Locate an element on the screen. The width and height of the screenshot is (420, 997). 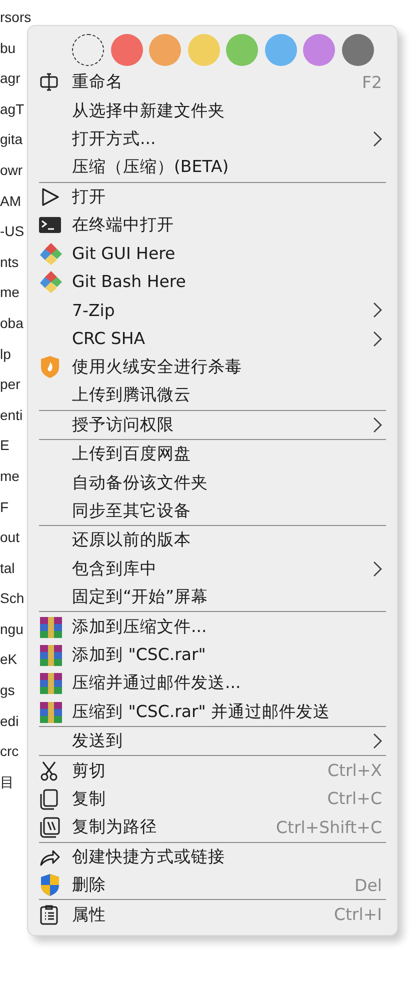
file-name: agr is located at coordinates (10, 79).